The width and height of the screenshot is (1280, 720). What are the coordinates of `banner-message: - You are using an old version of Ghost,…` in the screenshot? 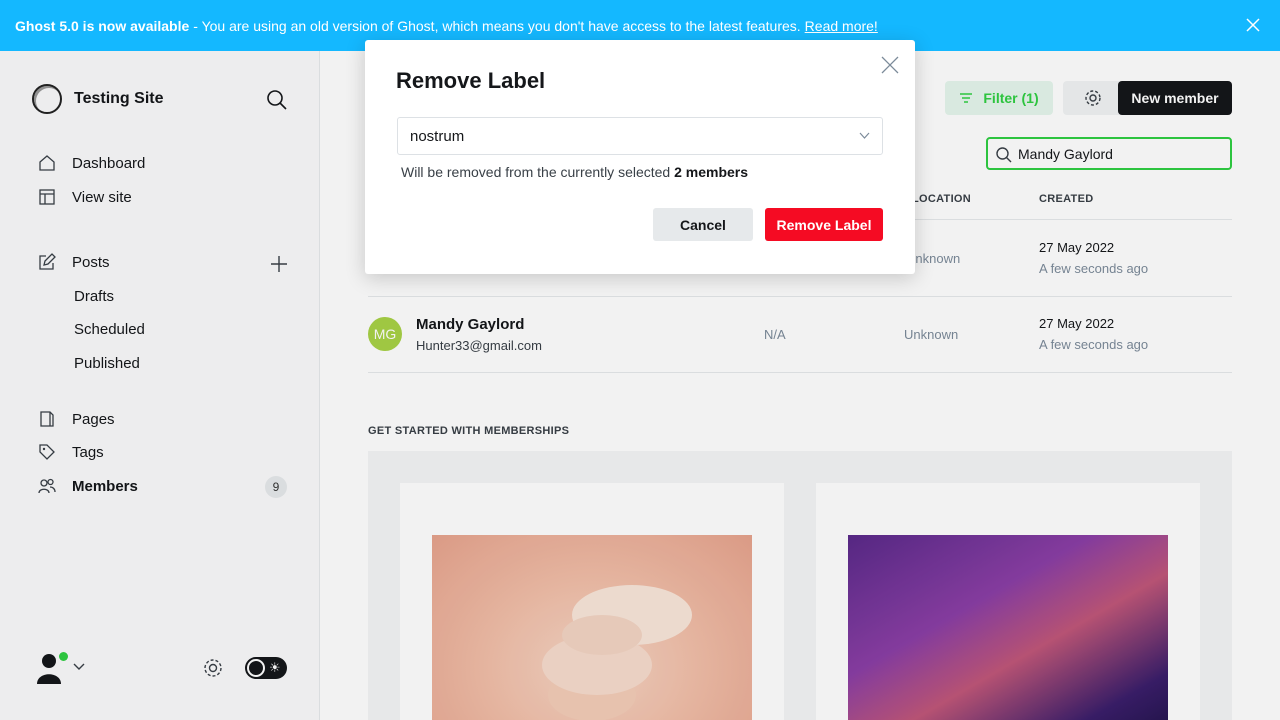 It's located at (497, 25).